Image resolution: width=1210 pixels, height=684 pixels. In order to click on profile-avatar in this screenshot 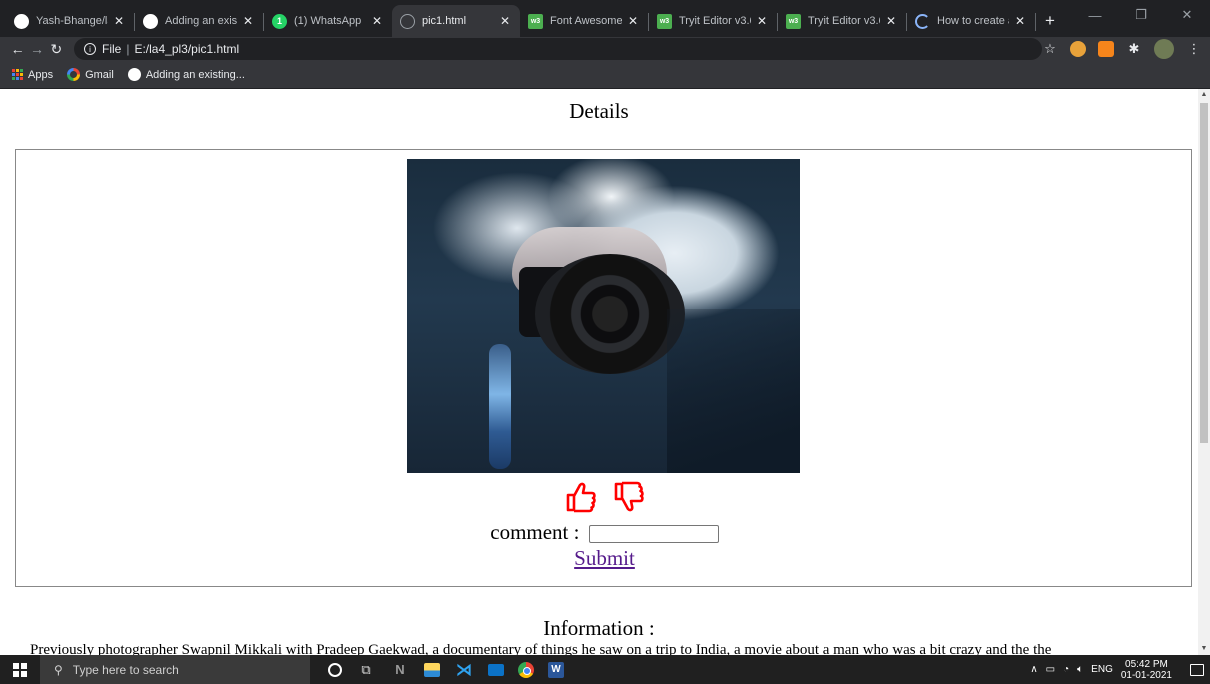, I will do `click(1164, 49)`.